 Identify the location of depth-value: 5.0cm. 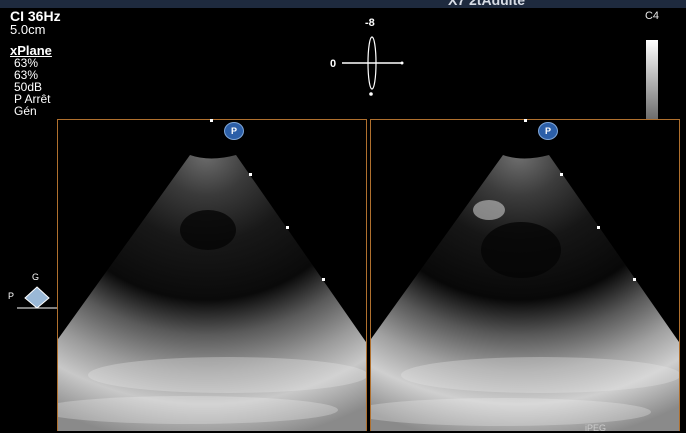
(28, 29).